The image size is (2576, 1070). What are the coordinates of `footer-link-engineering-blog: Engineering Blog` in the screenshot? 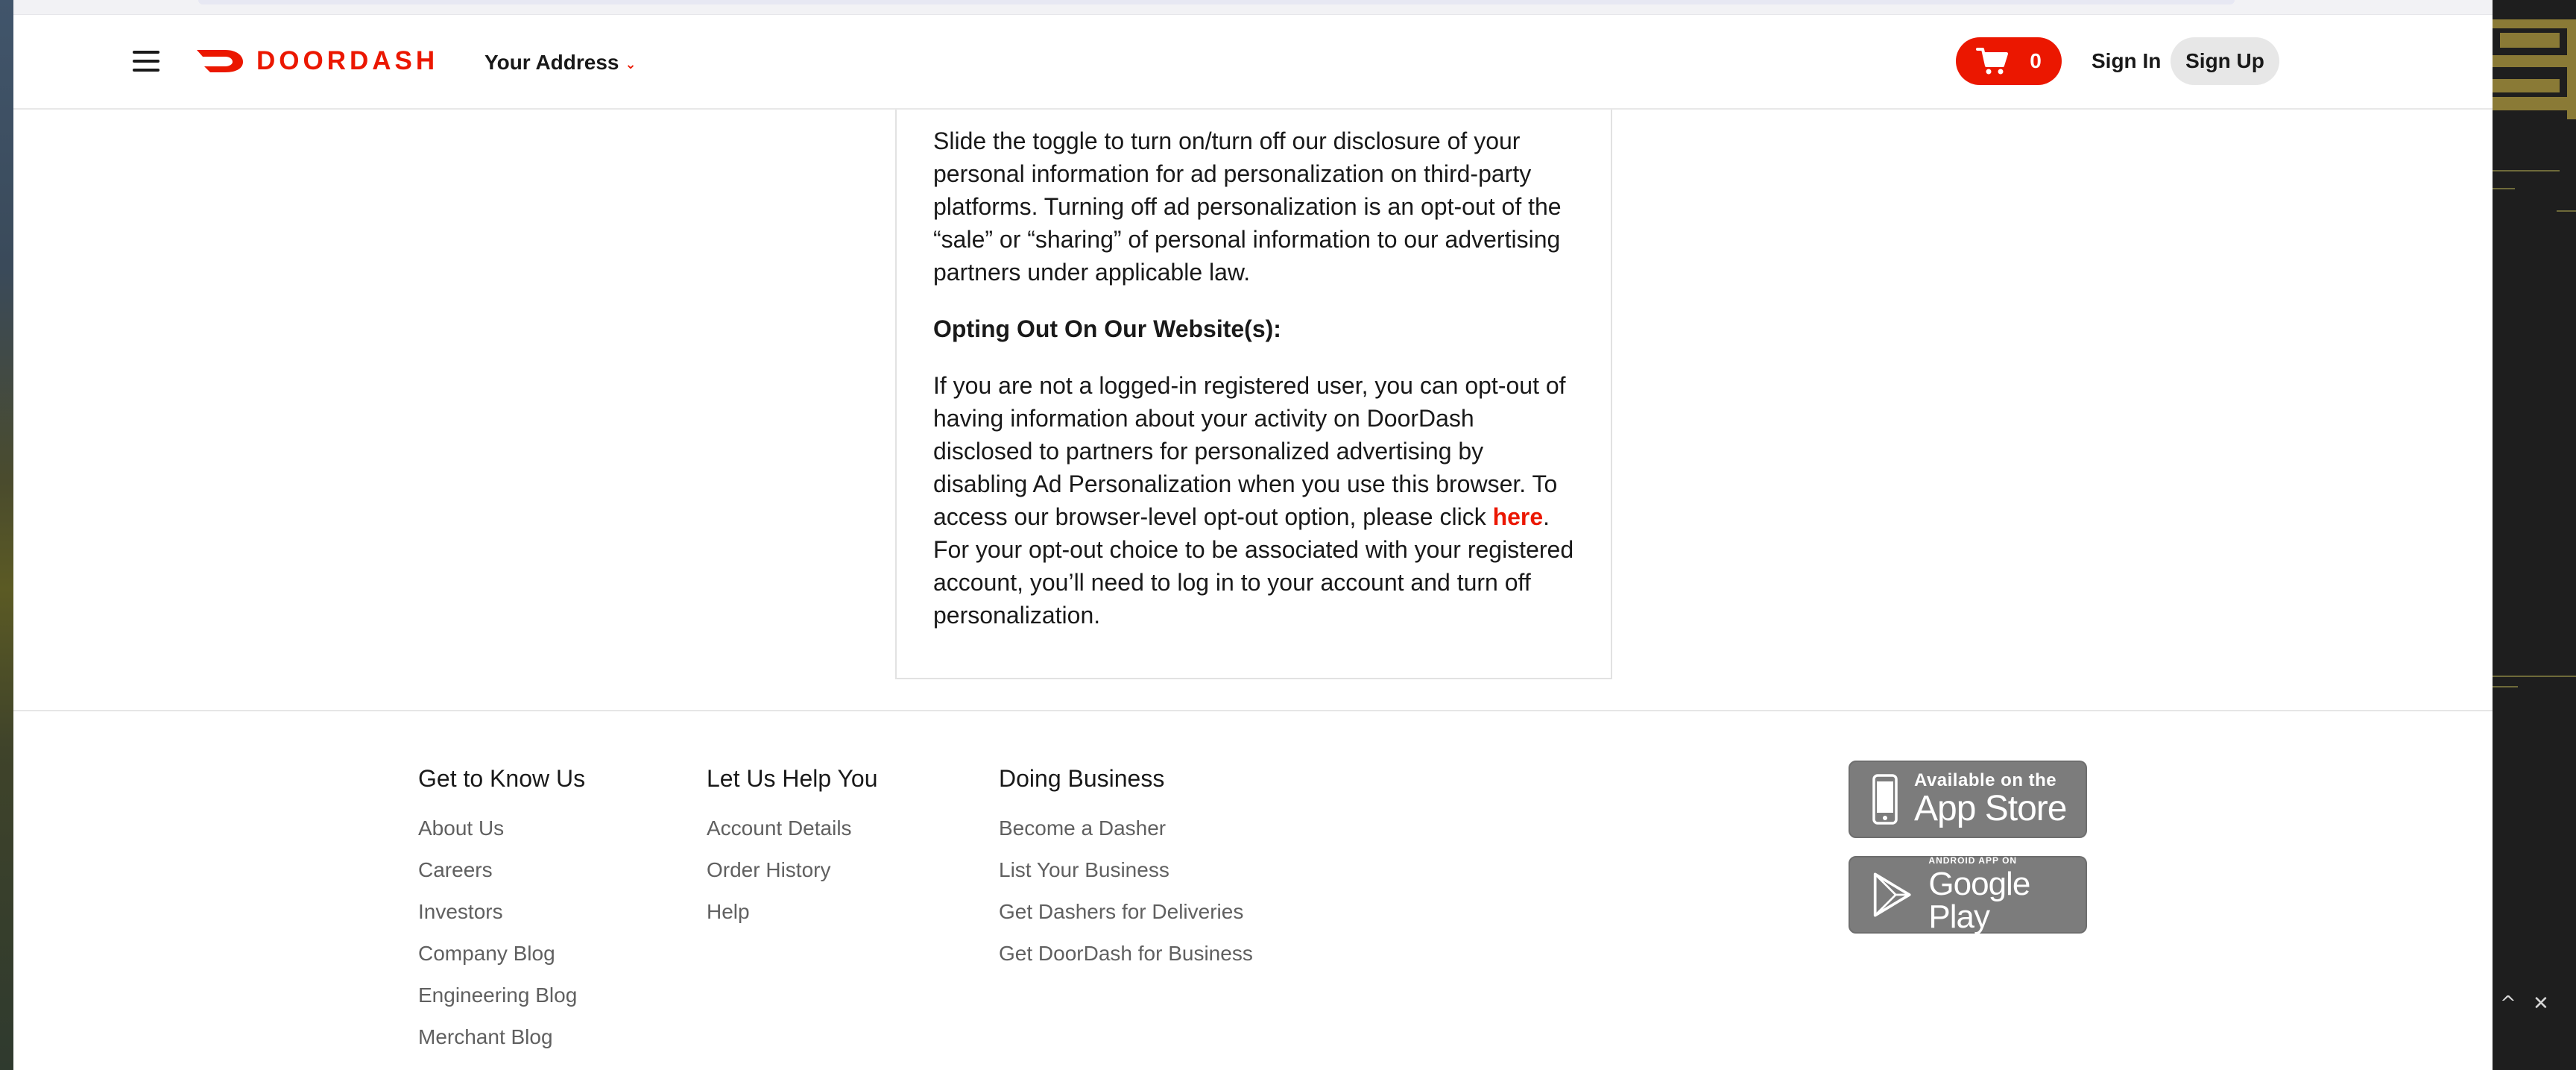 It's located at (501, 996).